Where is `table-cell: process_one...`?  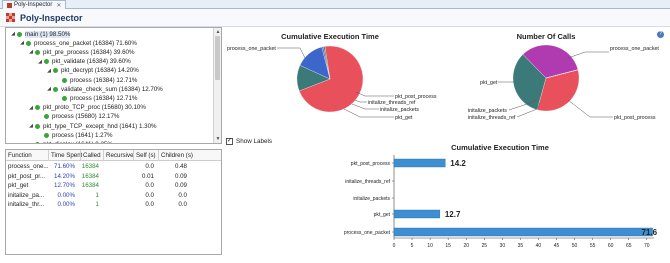
table-cell: process_one... is located at coordinates (28, 166).